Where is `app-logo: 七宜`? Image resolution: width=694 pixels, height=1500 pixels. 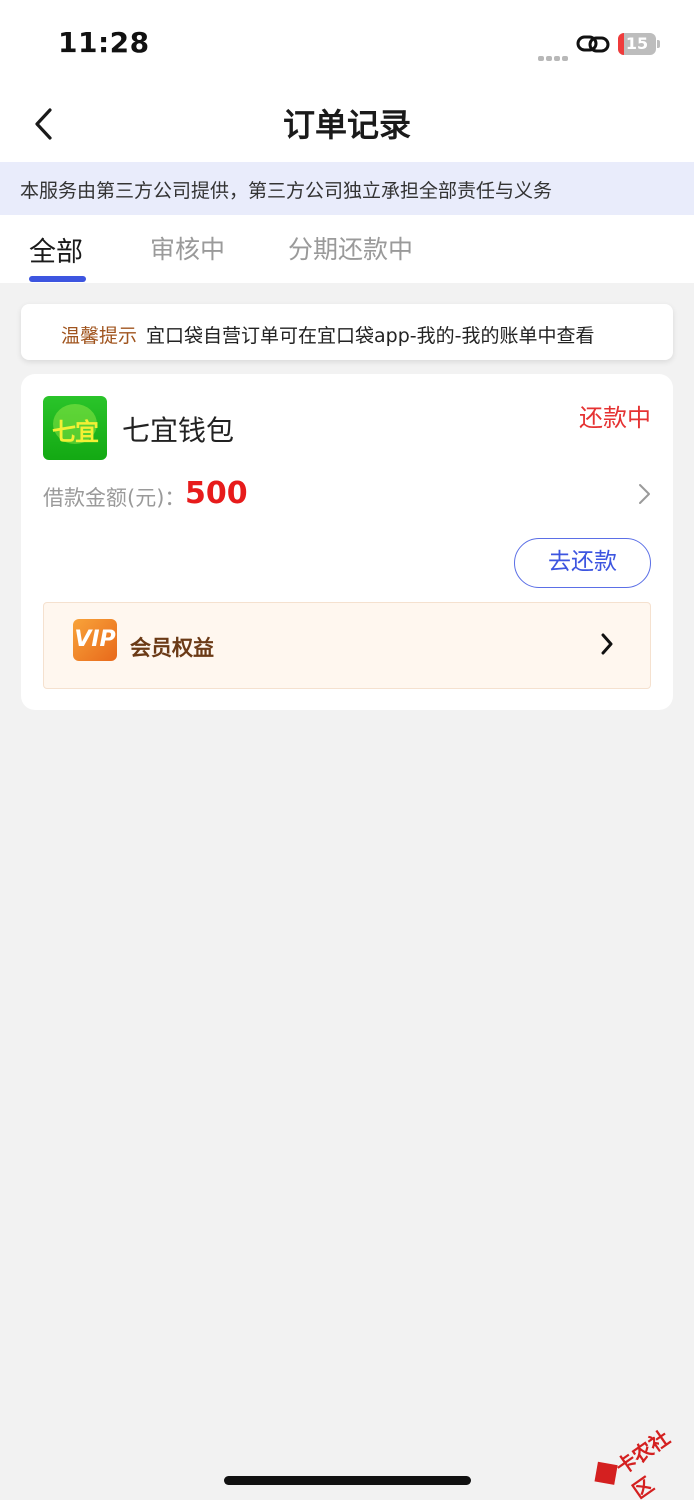
app-logo: 七宜 is located at coordinates (75, 428).